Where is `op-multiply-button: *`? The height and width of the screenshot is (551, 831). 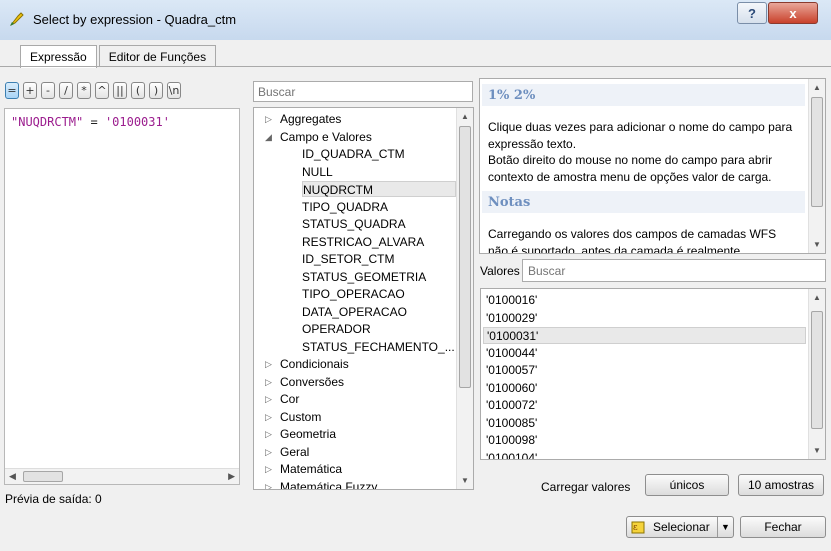 op-multiply-button: * is located at coordinates (84, 90).